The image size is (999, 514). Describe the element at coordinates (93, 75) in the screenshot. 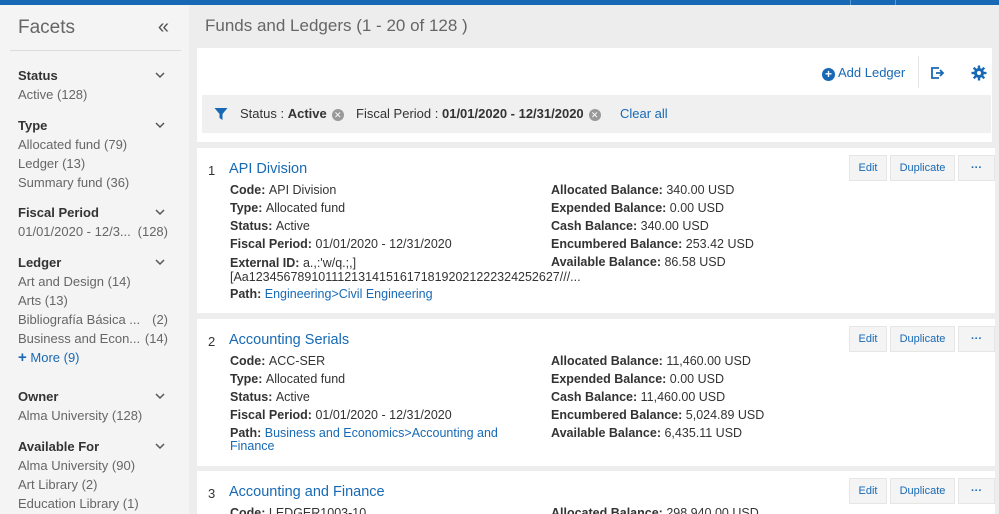

I see `facet-title: Status` at that location.